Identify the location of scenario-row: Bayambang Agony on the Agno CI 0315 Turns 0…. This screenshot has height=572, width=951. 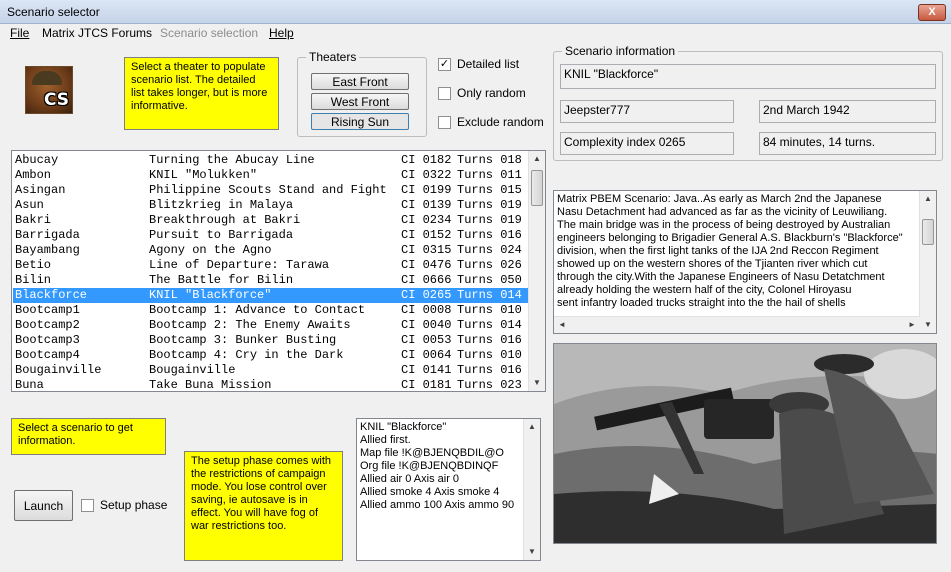
(271, 250).